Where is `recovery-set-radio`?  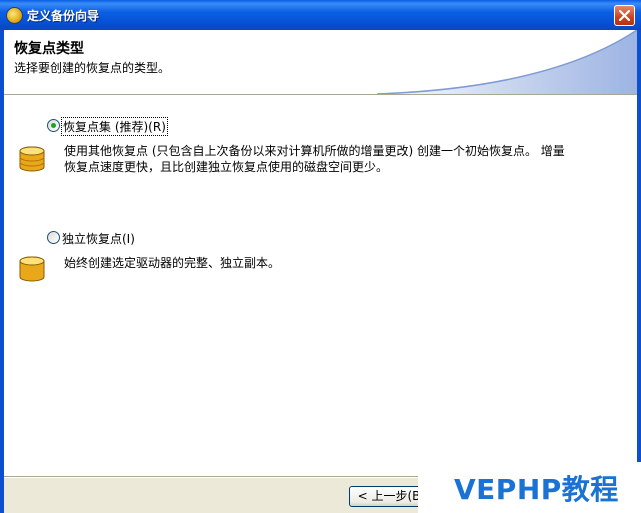 recovery-set-radio is located at coordinates (53, 125).